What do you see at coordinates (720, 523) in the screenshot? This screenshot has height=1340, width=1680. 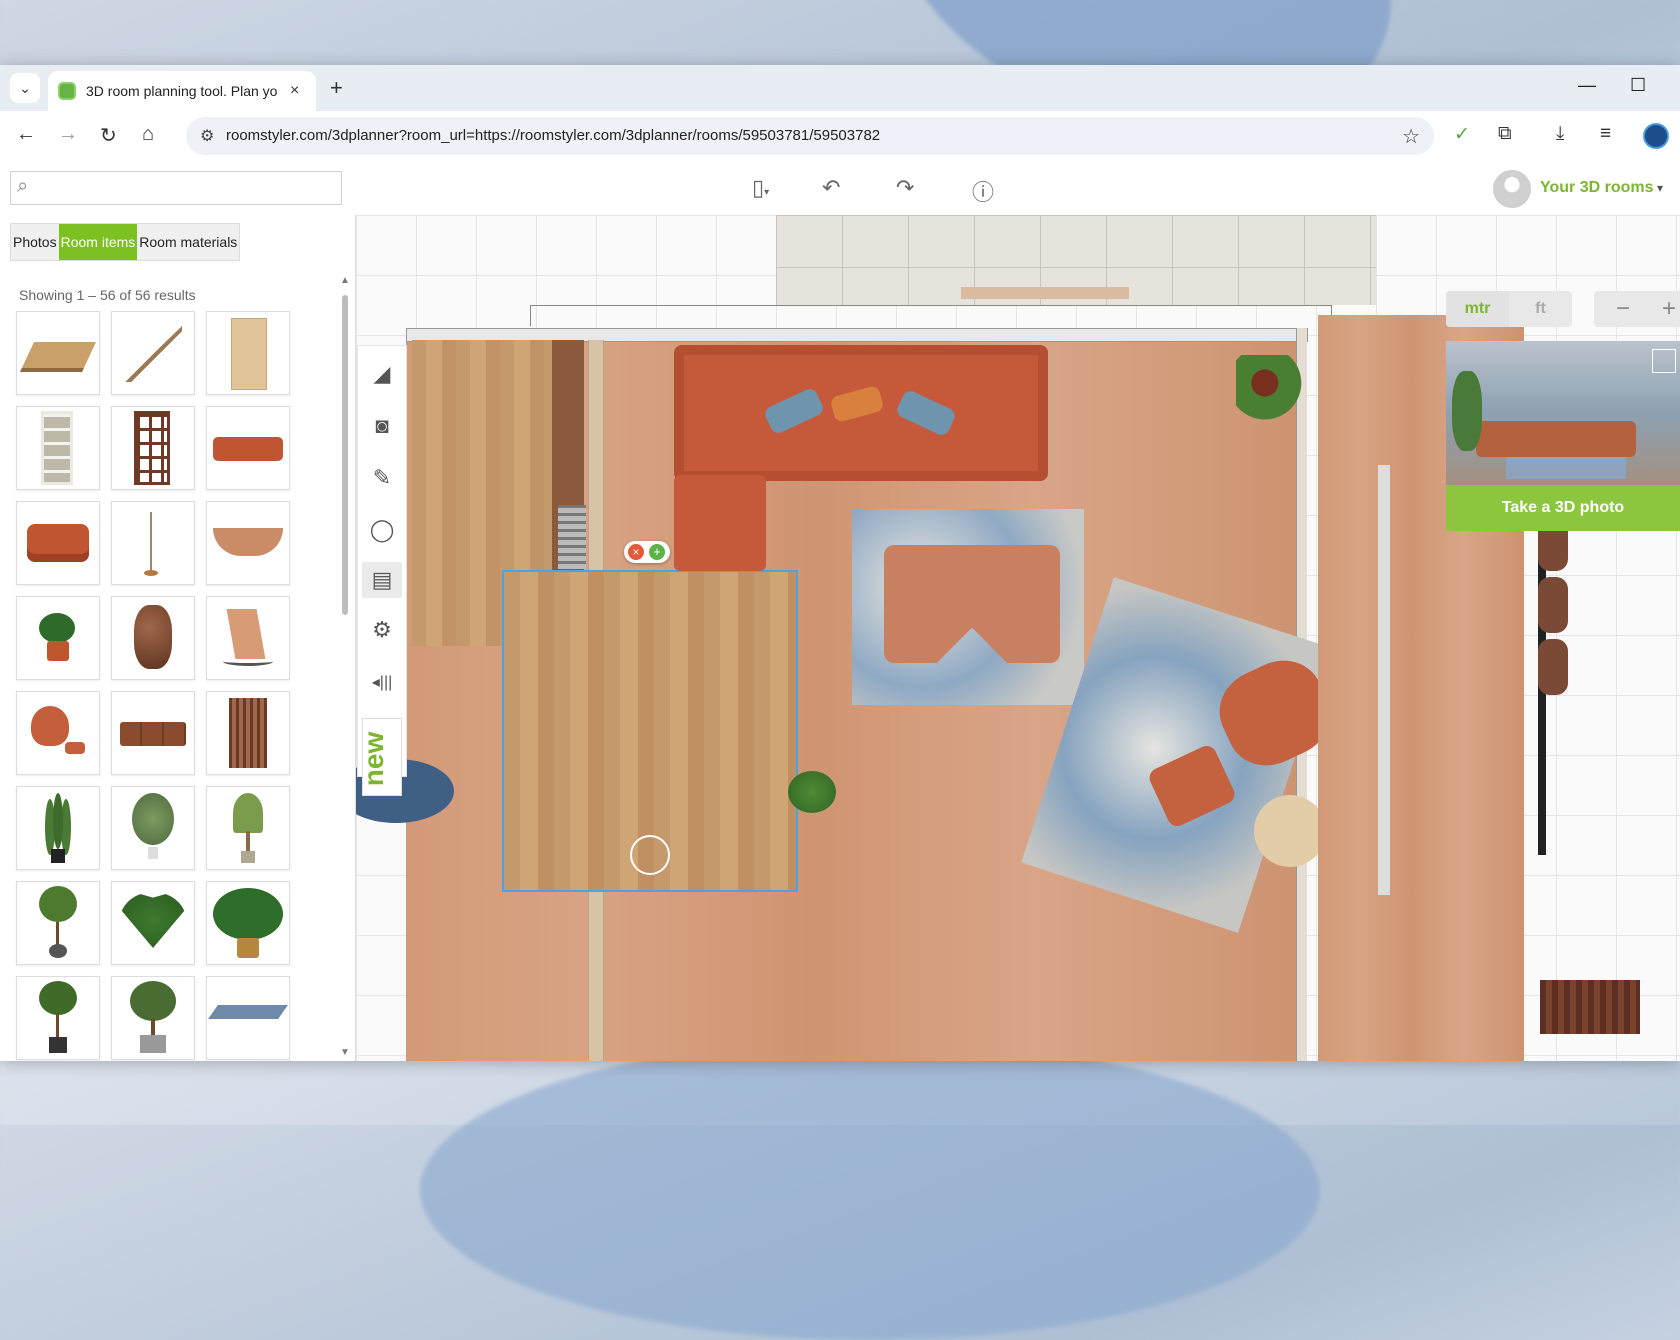 I see `sofa-chaise` at bounding box center [720, 523].